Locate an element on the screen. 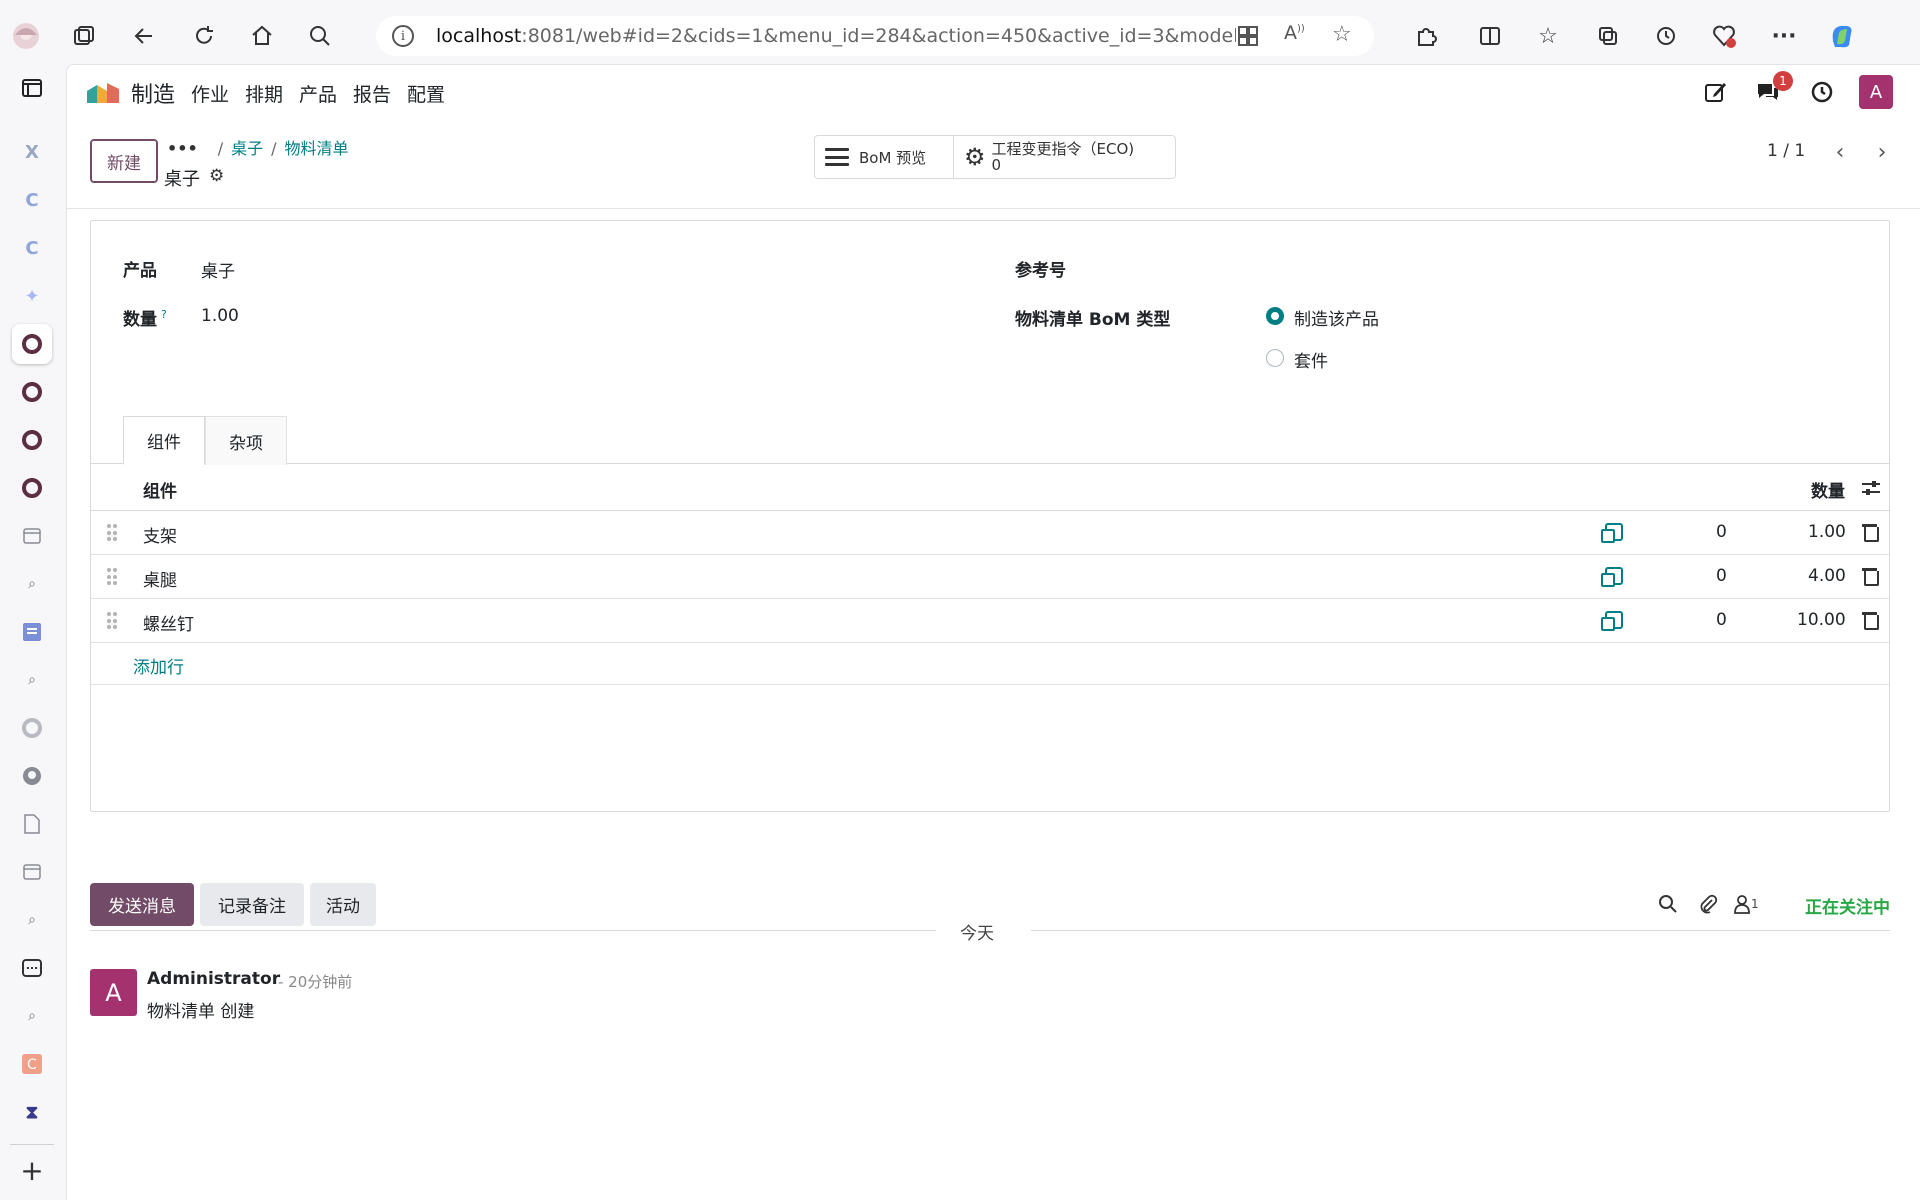 This screenshot has height=1200, width=1920. add-tab-icon: + is located at coordinates (32, 1170).